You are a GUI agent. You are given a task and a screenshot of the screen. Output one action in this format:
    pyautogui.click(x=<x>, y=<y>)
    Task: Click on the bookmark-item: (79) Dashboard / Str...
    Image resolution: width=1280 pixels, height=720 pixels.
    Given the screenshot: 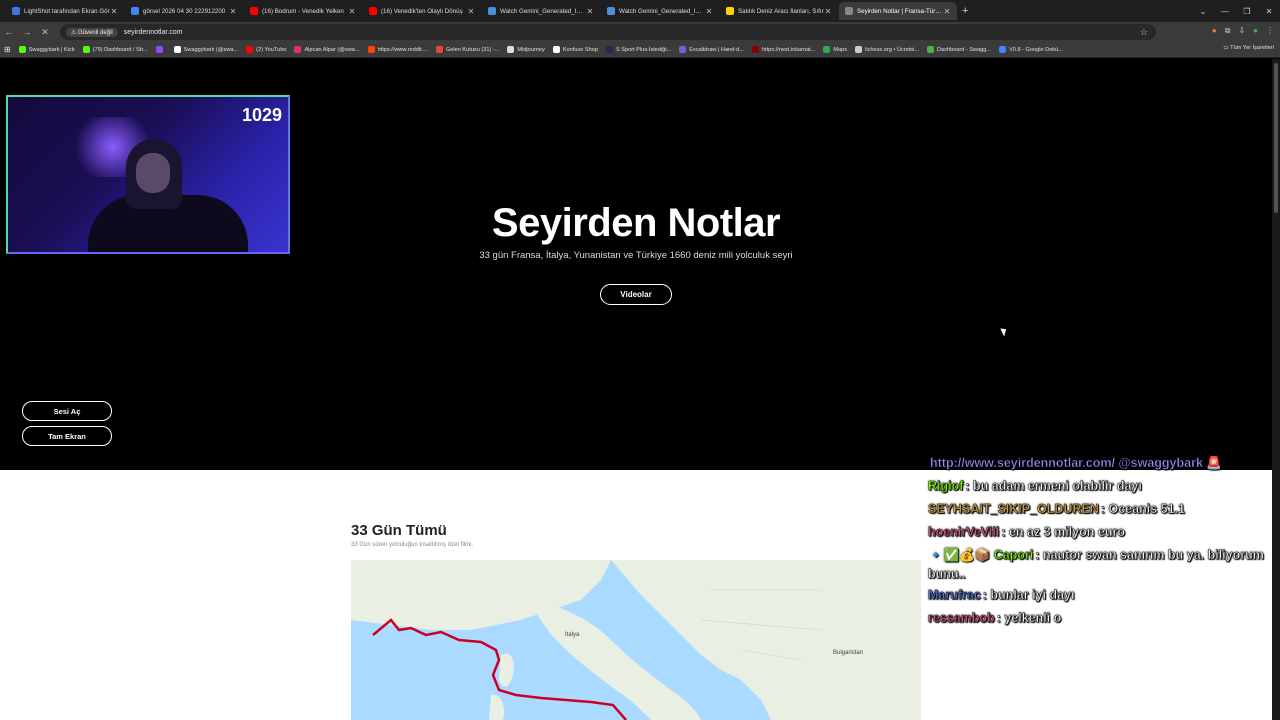 What is the action you would take?
    pyautogui.click(x=115, y=49)
    